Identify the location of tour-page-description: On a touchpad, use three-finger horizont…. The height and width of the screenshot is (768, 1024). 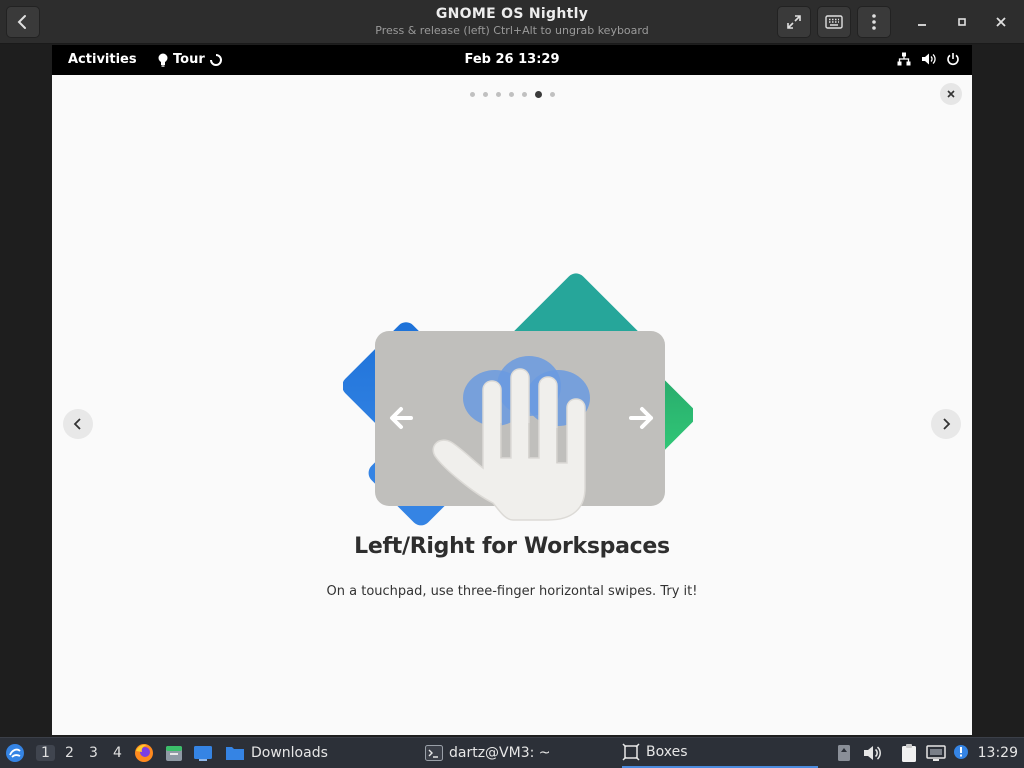
(512, 591).